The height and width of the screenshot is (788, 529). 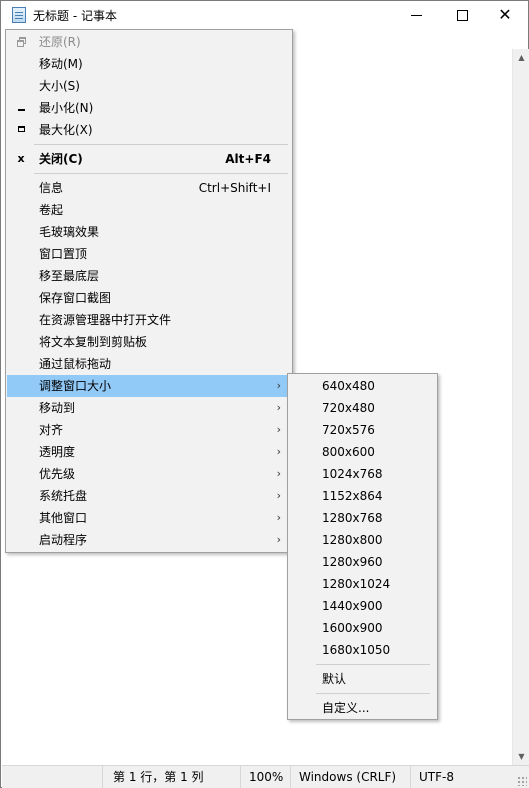 What do you see at coordinates (352, 628) in the screenshot?
I see `submenu-item-label: 1600x900` at bounding box center [352, 628].